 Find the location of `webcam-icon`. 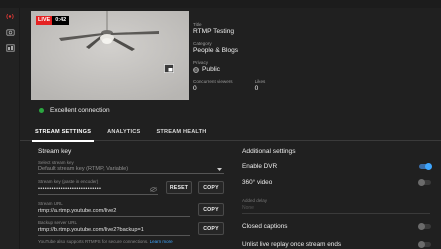

webcam-icon is located at coordinates (10, 31).